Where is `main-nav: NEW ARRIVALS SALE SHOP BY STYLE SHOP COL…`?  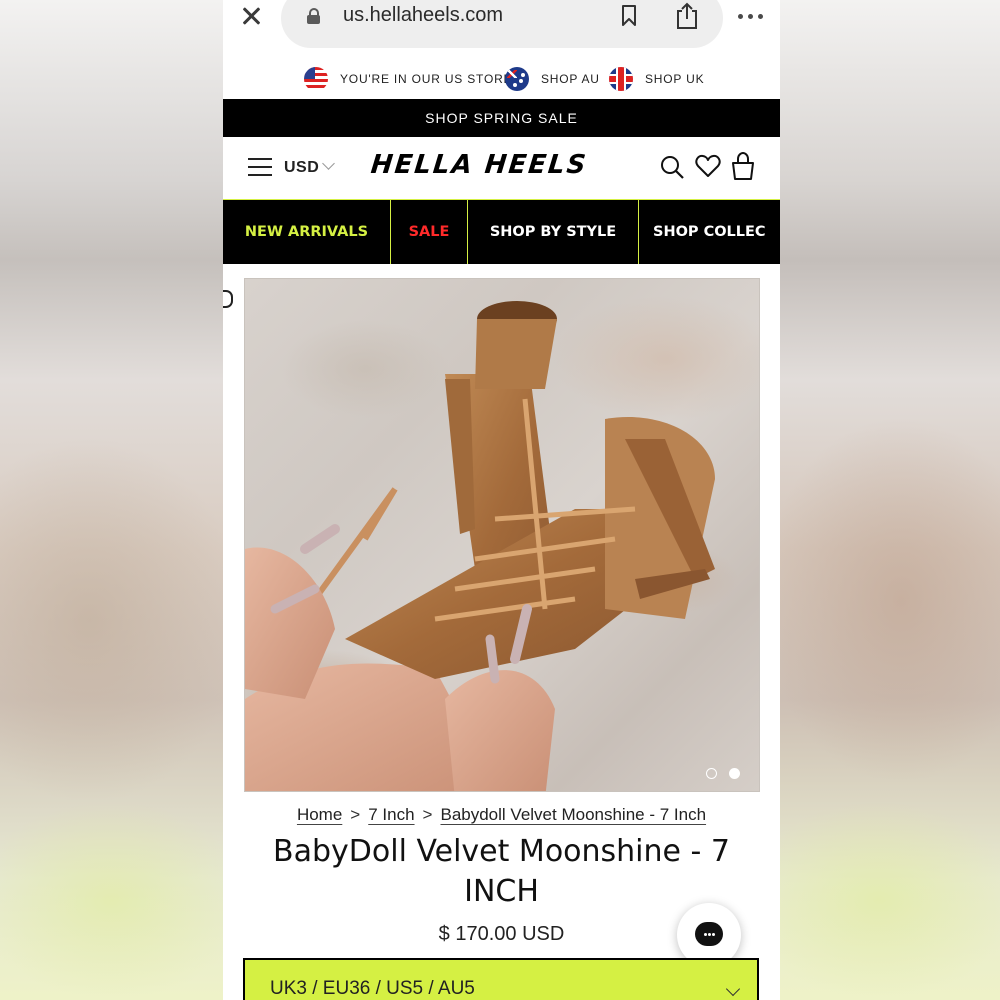 main-nav: NEW ARRIVALS SALE SHOP BY STYLE SHOP COL… is located at coordinates (501, 232).